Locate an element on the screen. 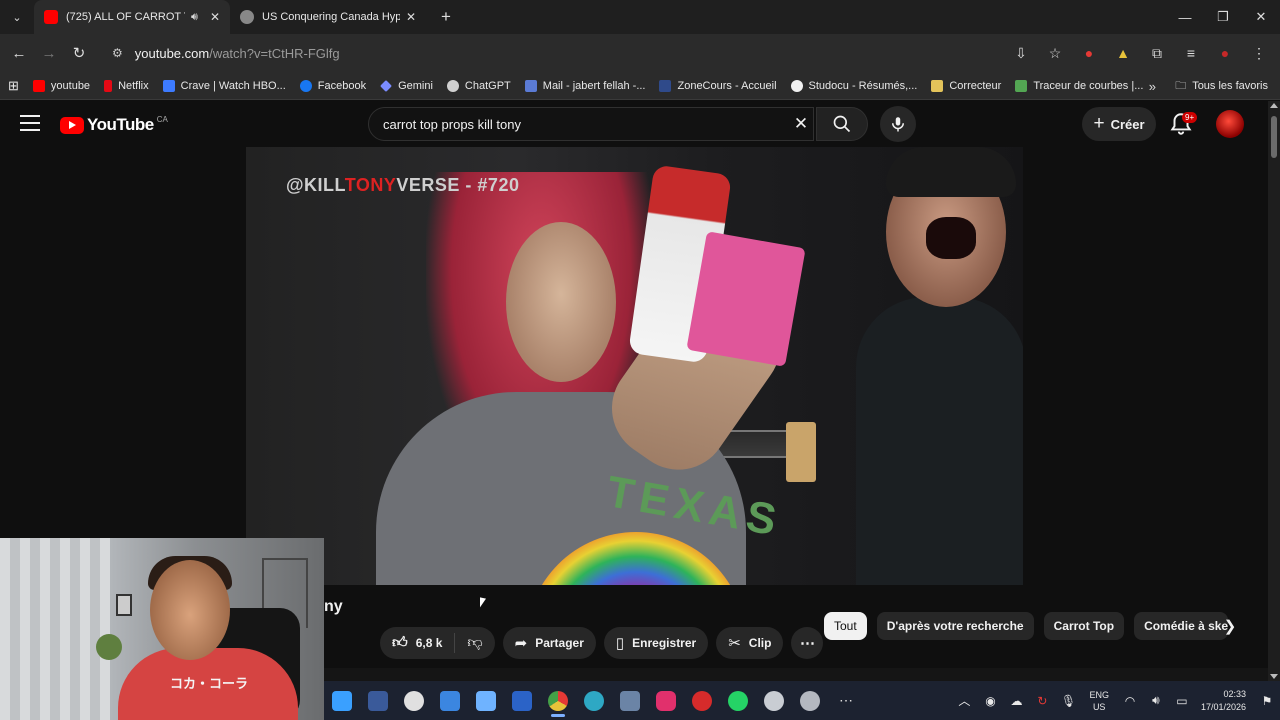  volume-icon: 🔊︎ is located at coordinates (1156, 700).